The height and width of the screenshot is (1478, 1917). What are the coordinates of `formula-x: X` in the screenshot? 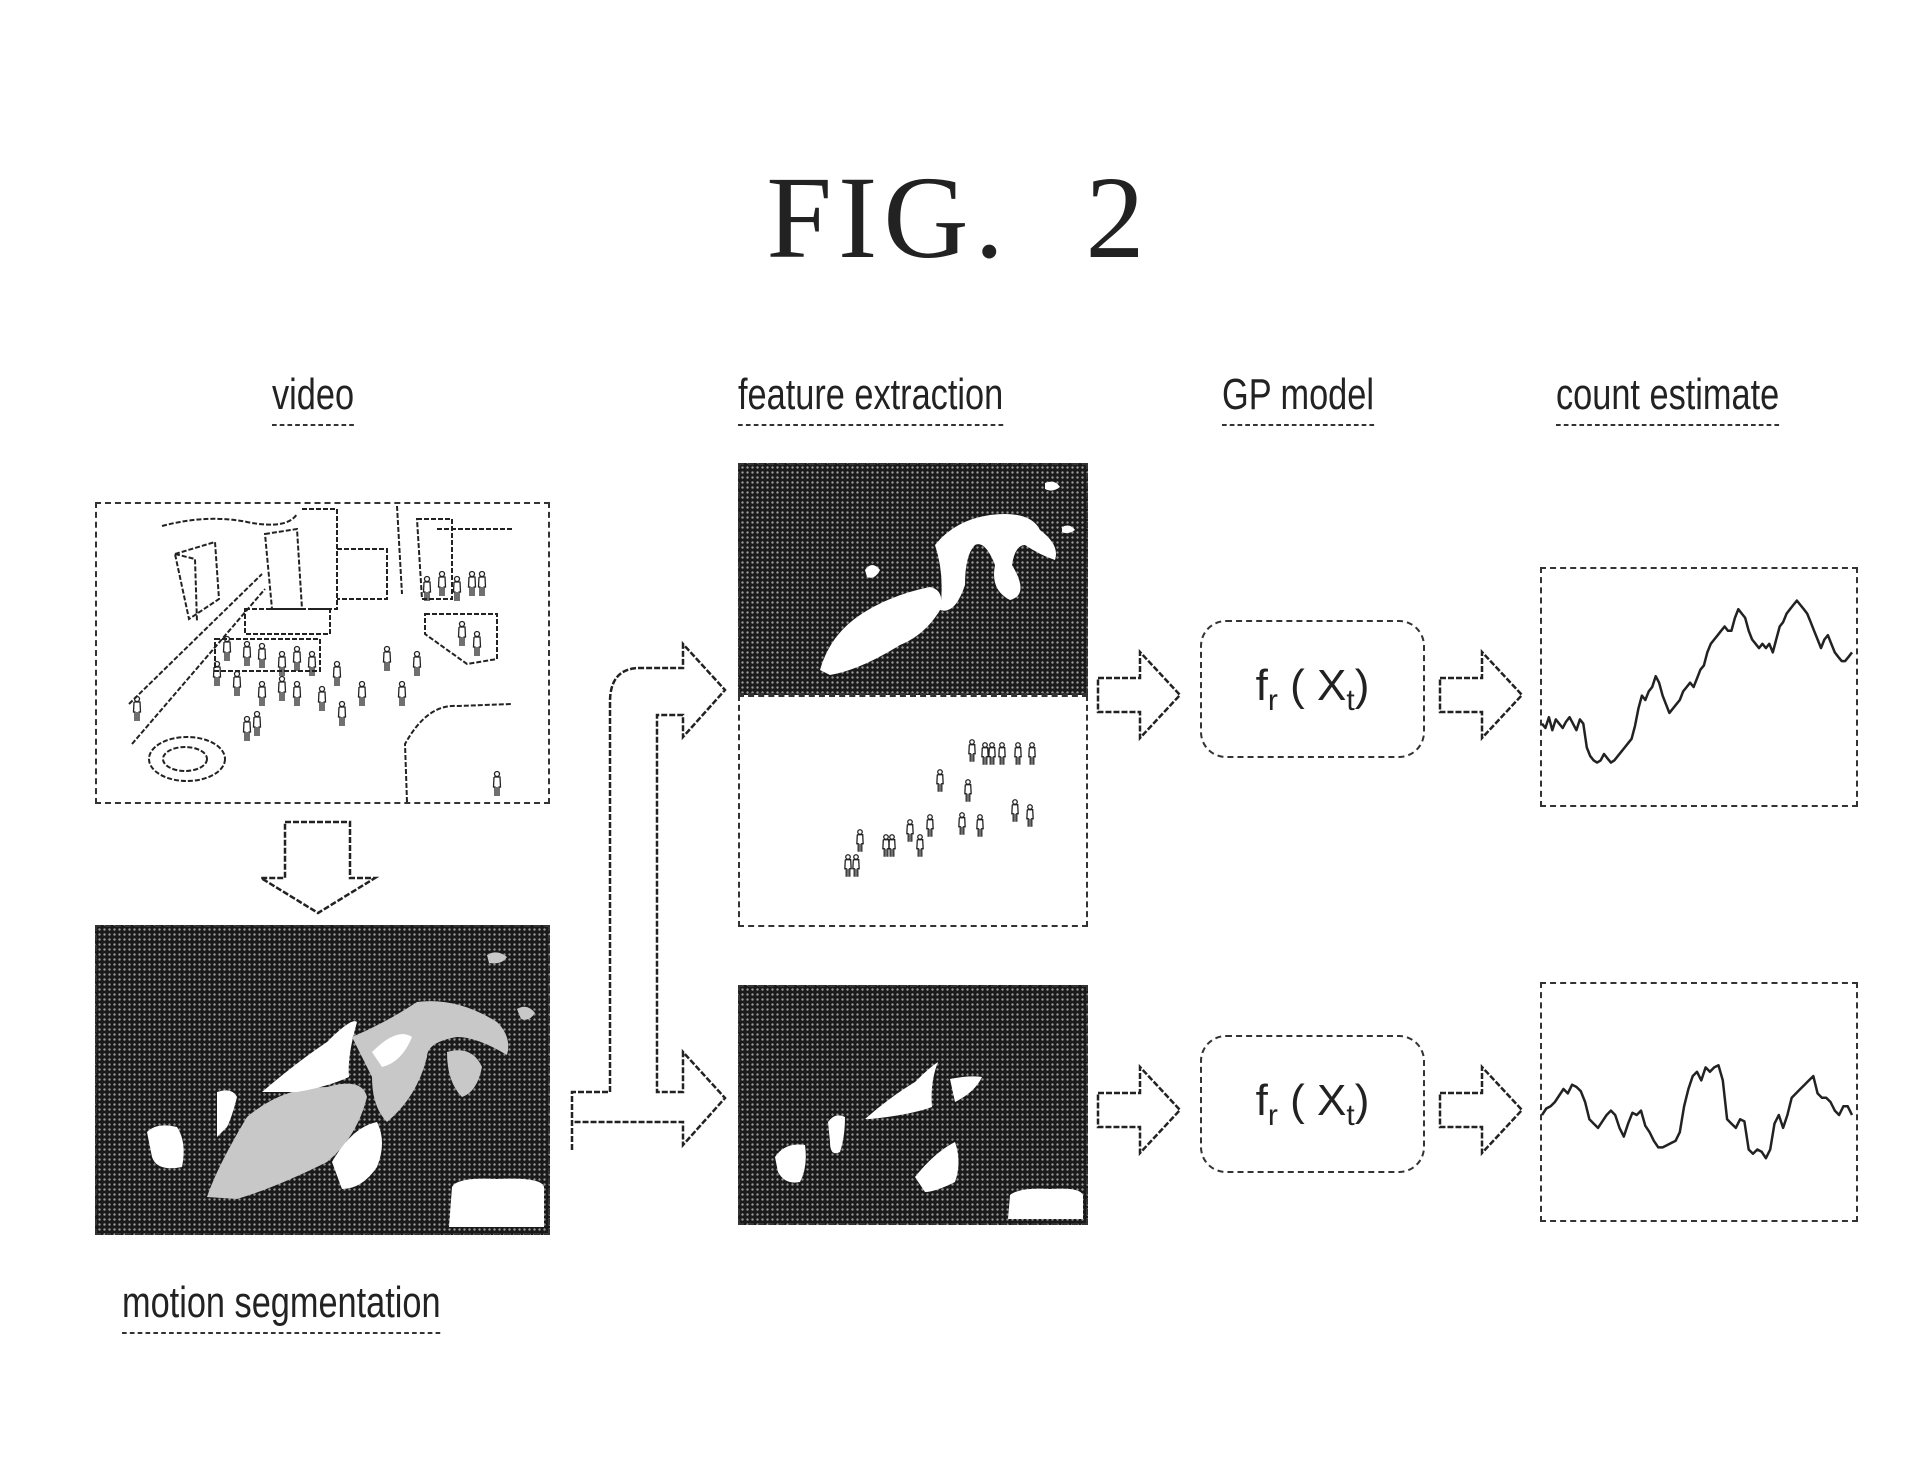 It's located at (1332, 1100).